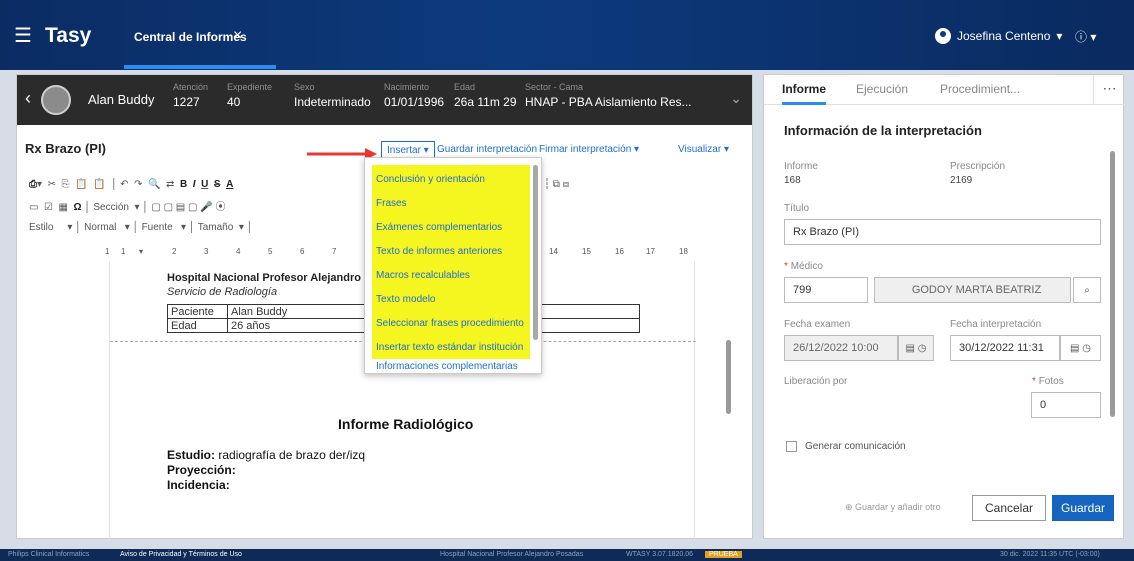 This screenshot has height=561, width=1134. I want to click on cancel-button: Cancelar, so click(1009, 508).